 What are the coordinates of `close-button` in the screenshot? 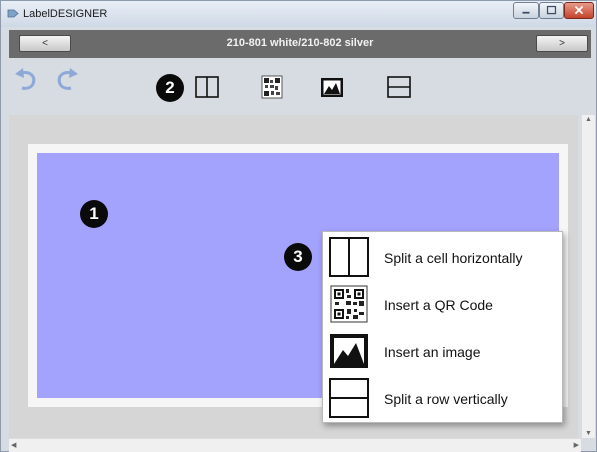 It's located at (579, 10).